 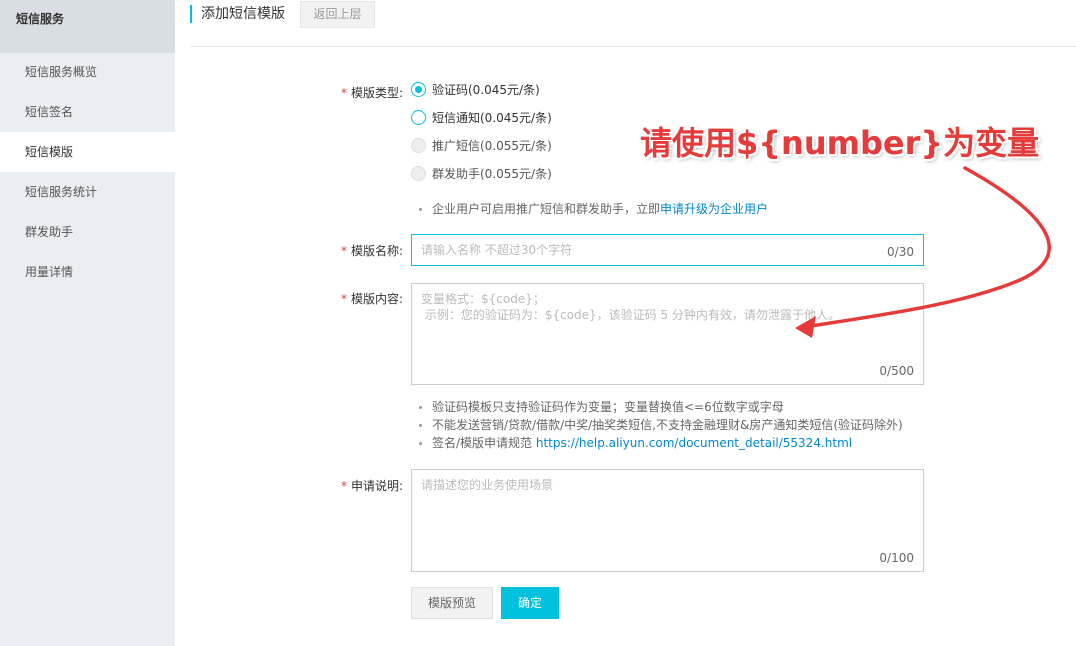 I want to click on content-textarea, so click(x=667, y=334).